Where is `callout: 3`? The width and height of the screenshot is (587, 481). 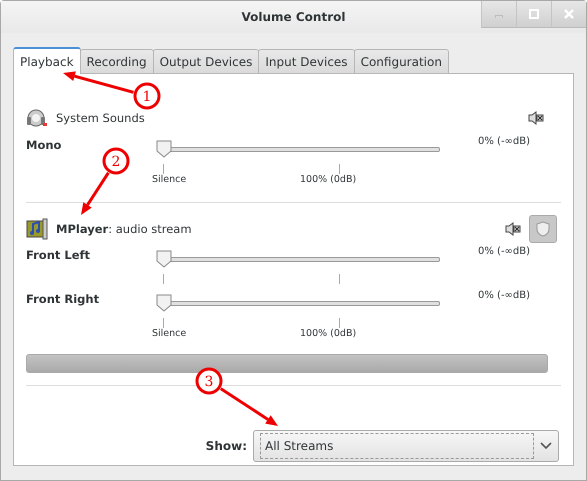
callout: 3 is located at coordinates (237, 397).